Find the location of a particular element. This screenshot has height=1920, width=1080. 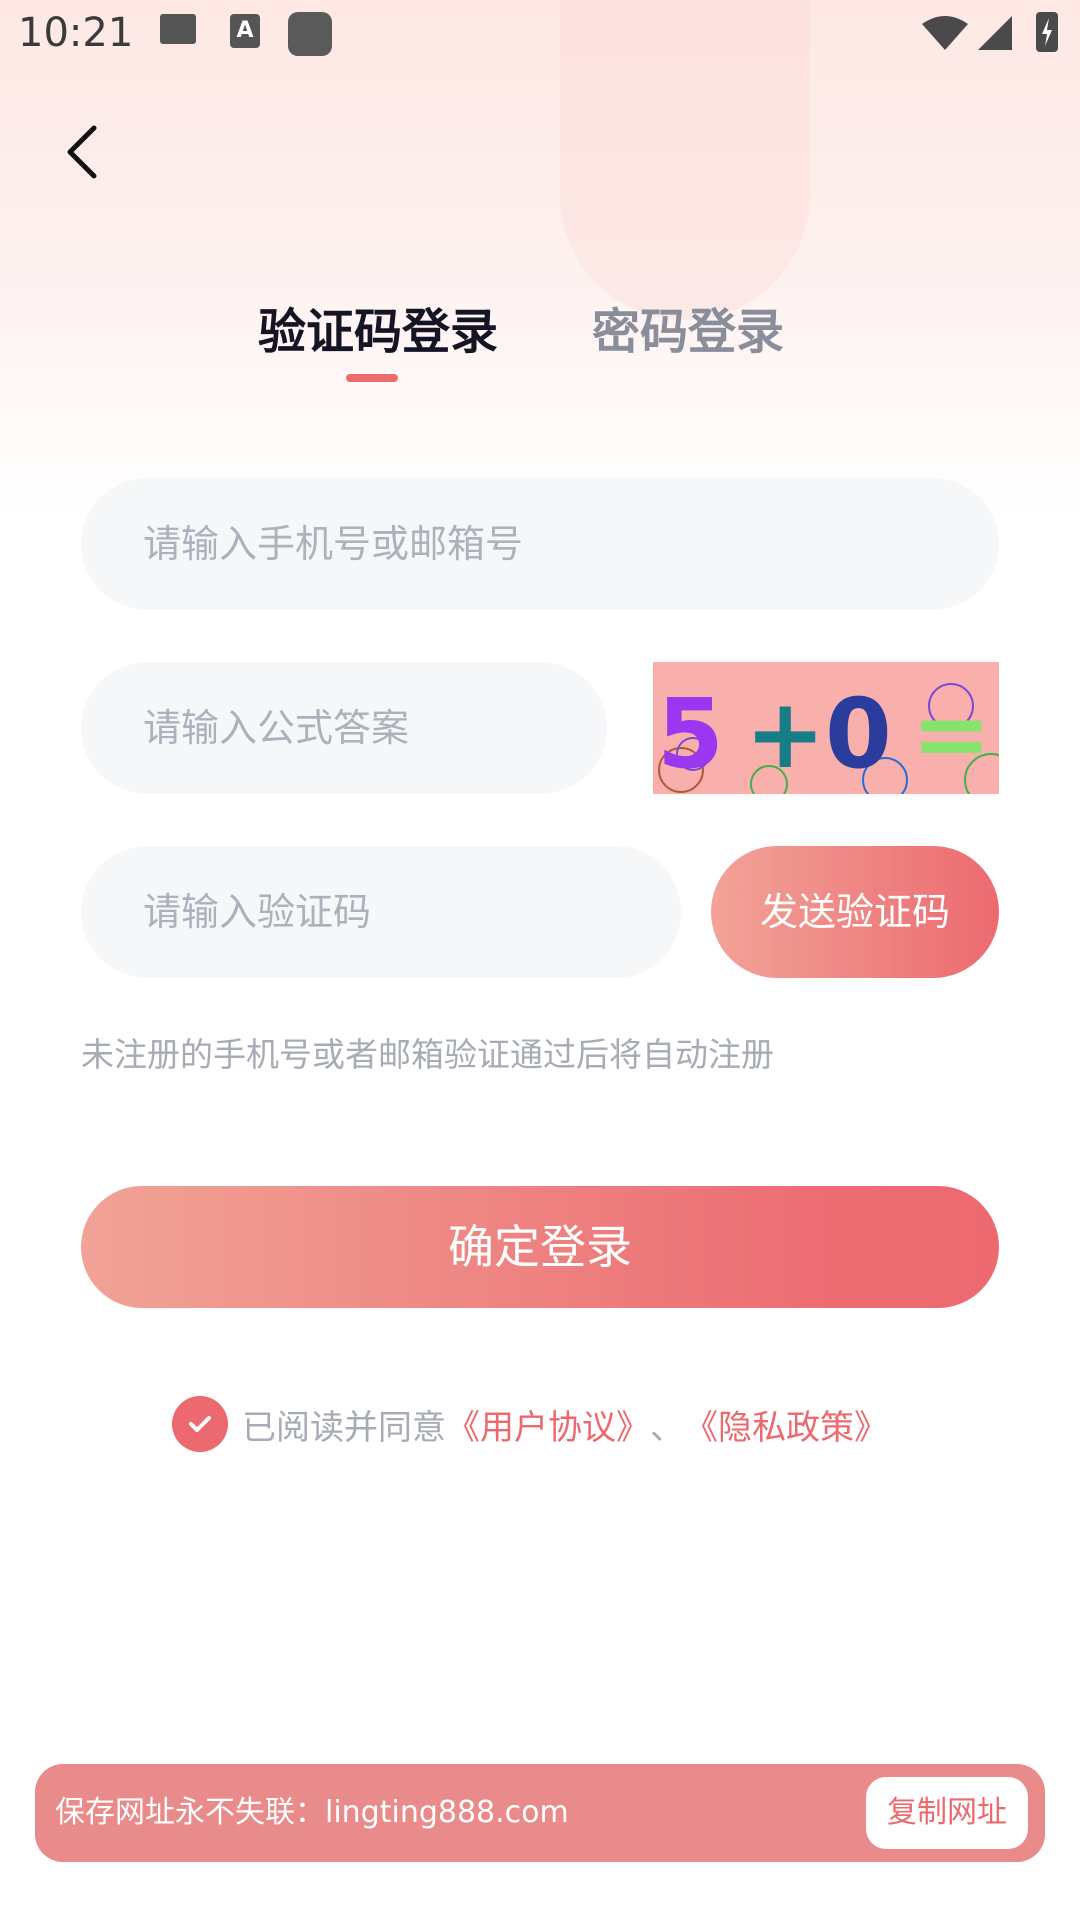

save-url-banner: 保存网址永不失联：lingting888.com 复制网址 is located at coordinates (540, 1813).